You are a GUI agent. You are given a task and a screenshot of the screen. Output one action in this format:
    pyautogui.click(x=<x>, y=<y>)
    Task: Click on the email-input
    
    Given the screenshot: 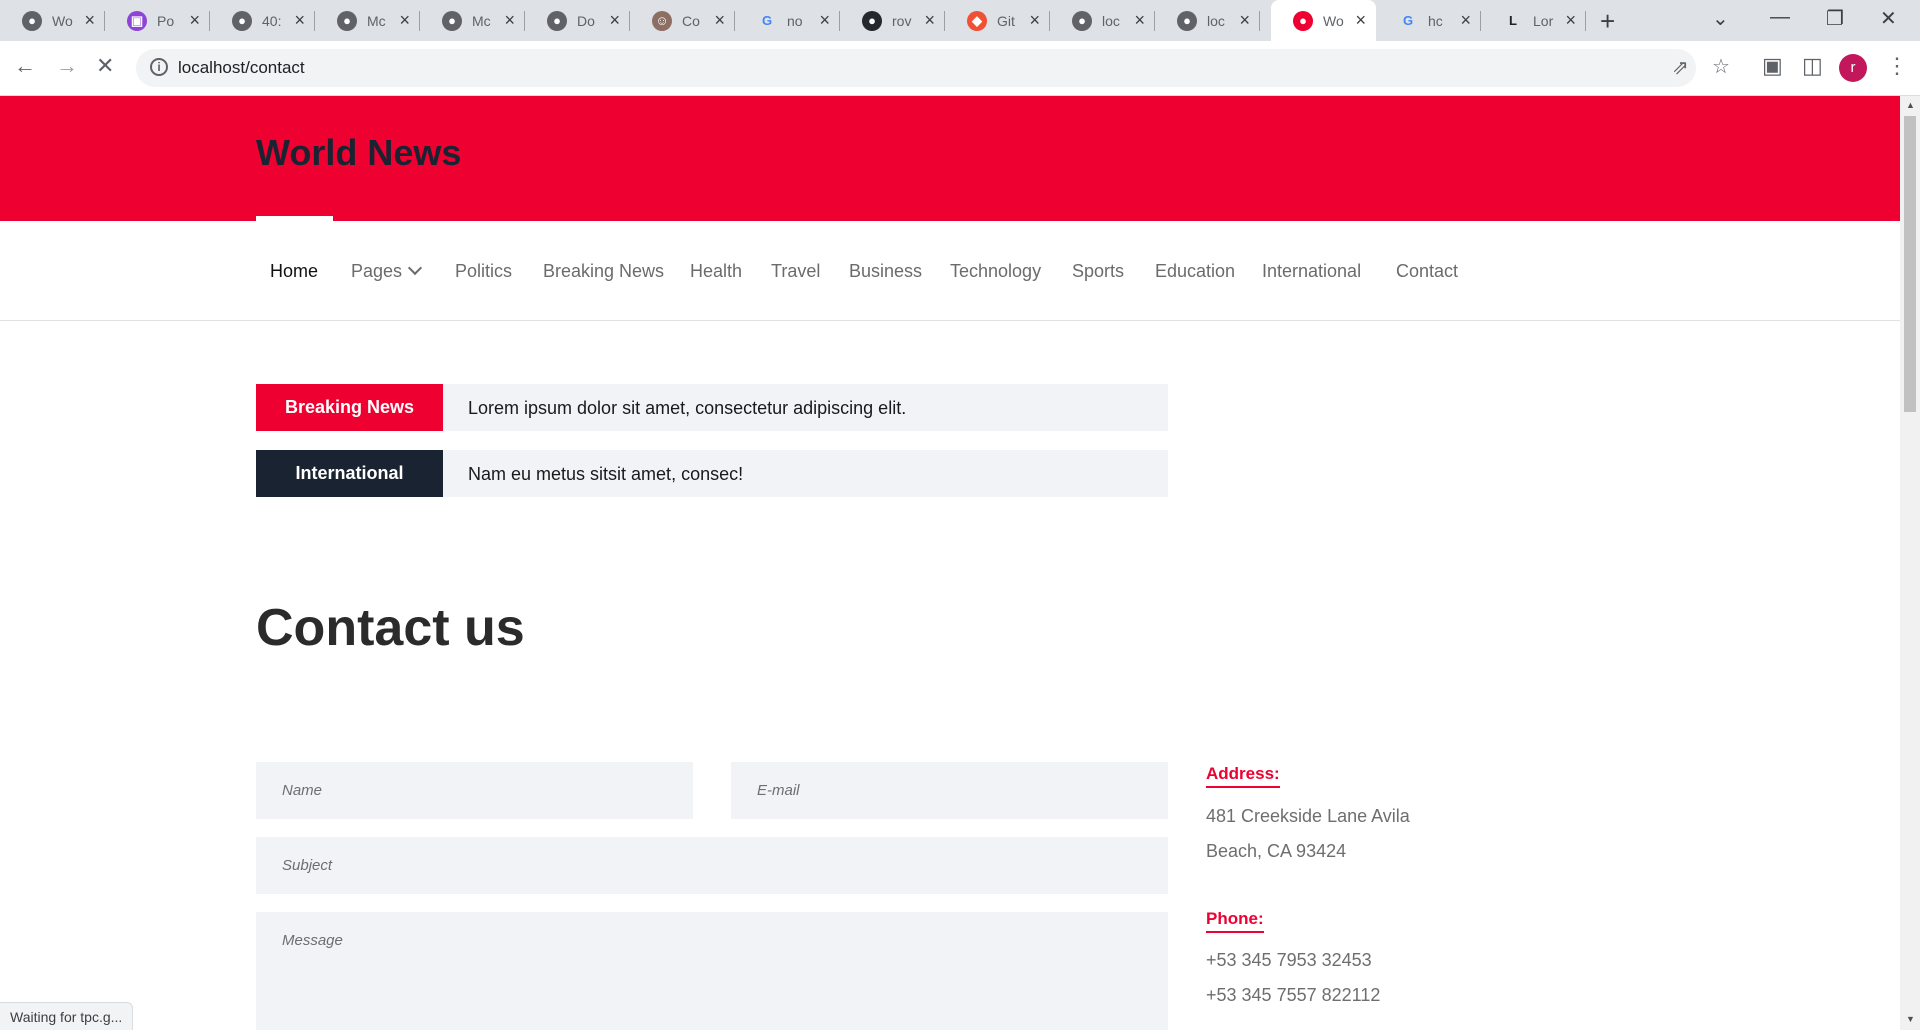 What is the action you would take?
    pyautogui.click(x=949, y=790)
    